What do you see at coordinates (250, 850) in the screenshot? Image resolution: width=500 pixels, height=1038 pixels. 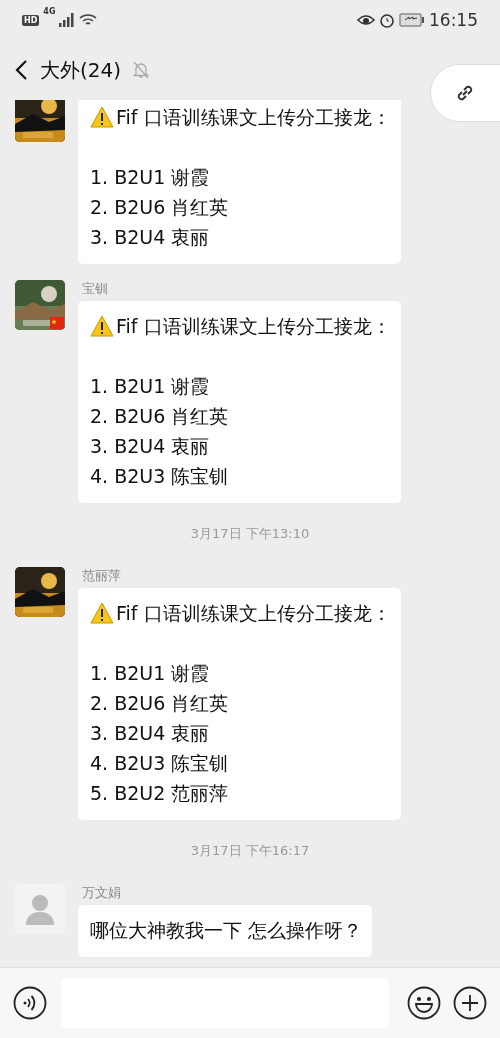 I see `timestamp: 3月17日 下午16:17` at bounding box center [250, 850].